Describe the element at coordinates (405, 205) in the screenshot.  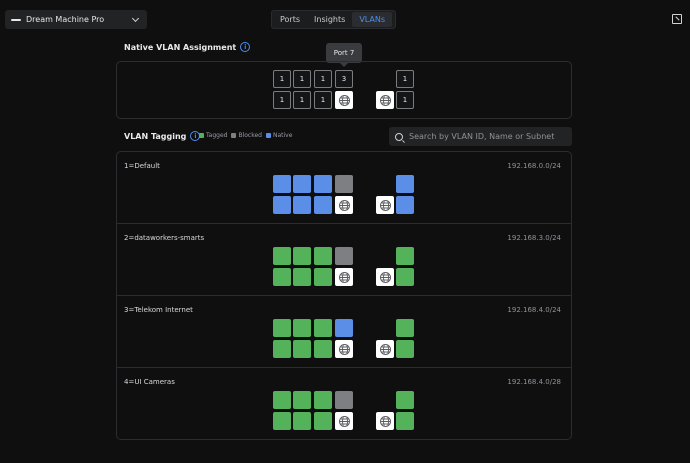
I see `port-sfp-bottom-native` at that location.